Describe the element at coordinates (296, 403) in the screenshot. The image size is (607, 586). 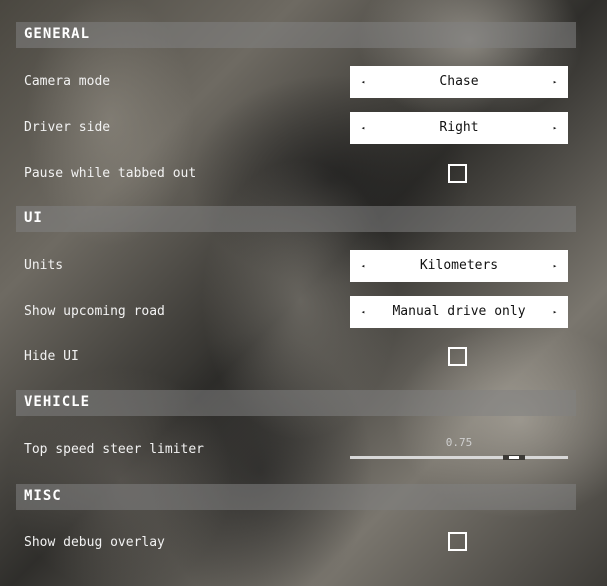
I see `section-vehicle-header: VEHICLE` at that location.